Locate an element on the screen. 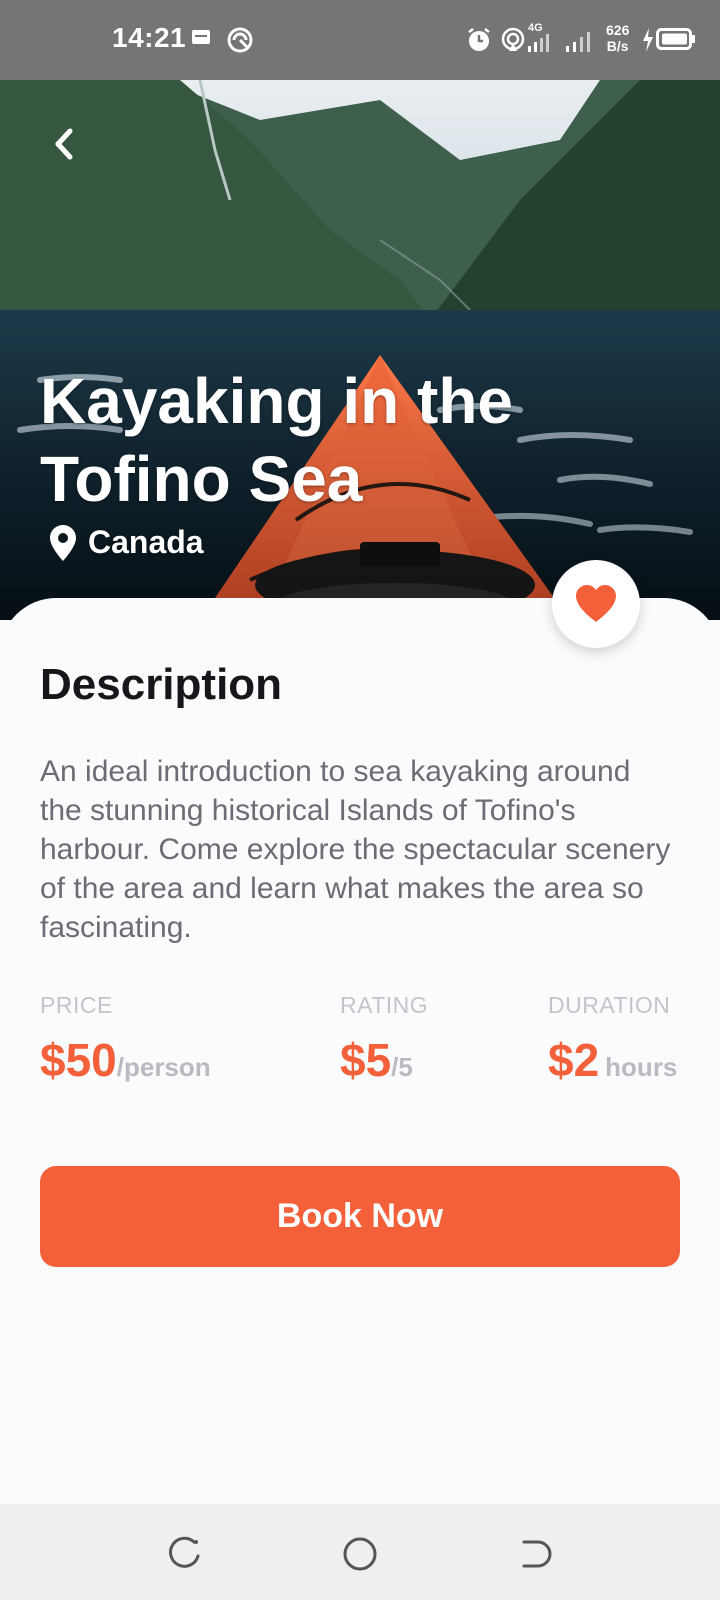 This screenshot has width=720, height=1600. status-time: 14:21 is located at coordinates (149, 37).